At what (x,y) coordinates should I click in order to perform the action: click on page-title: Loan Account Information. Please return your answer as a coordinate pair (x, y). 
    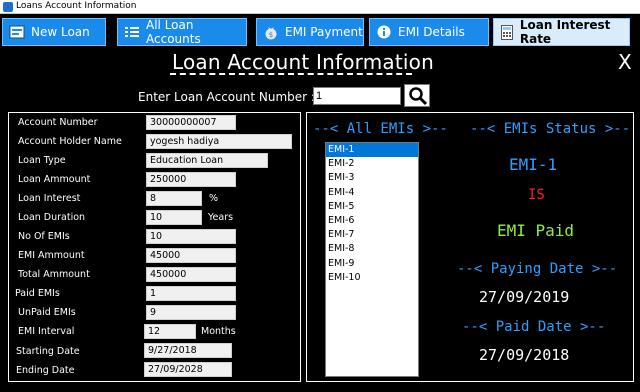
    Looking at the image, I should click on (303, 62).